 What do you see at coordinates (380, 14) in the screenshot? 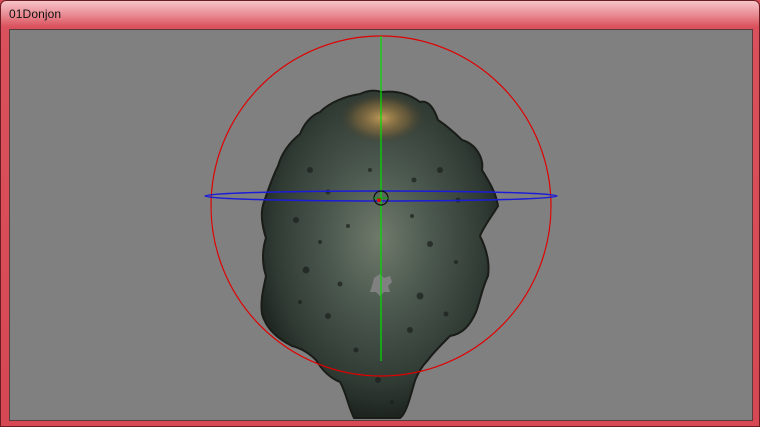
I see `title-bar: 01Donjon` at bounding box center [380, 14].